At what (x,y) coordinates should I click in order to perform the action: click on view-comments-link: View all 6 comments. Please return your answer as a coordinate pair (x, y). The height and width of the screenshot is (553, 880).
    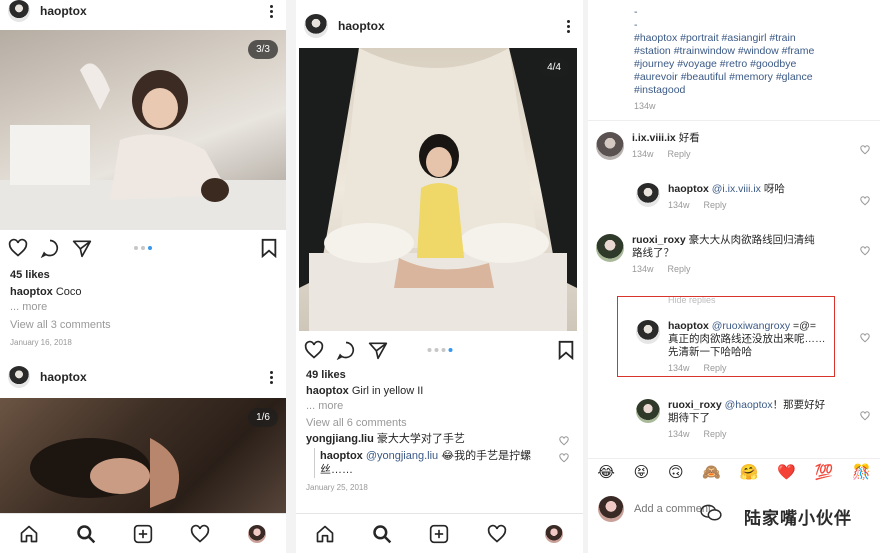
    Looking at the image, I should click on (356, 423).